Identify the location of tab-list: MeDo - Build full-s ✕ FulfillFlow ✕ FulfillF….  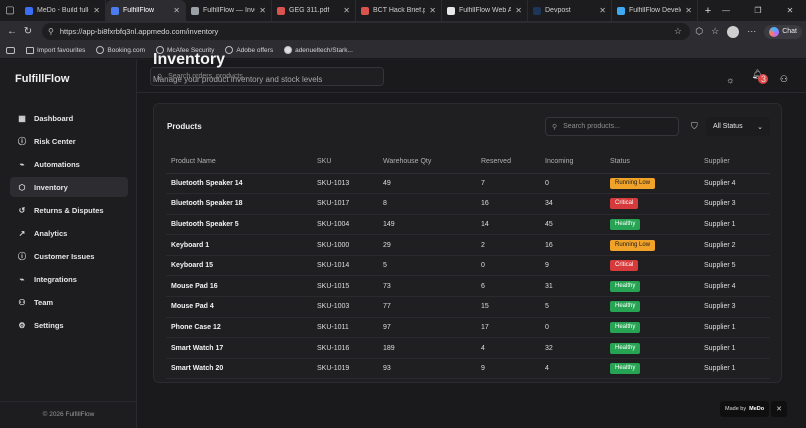
(359, 10).